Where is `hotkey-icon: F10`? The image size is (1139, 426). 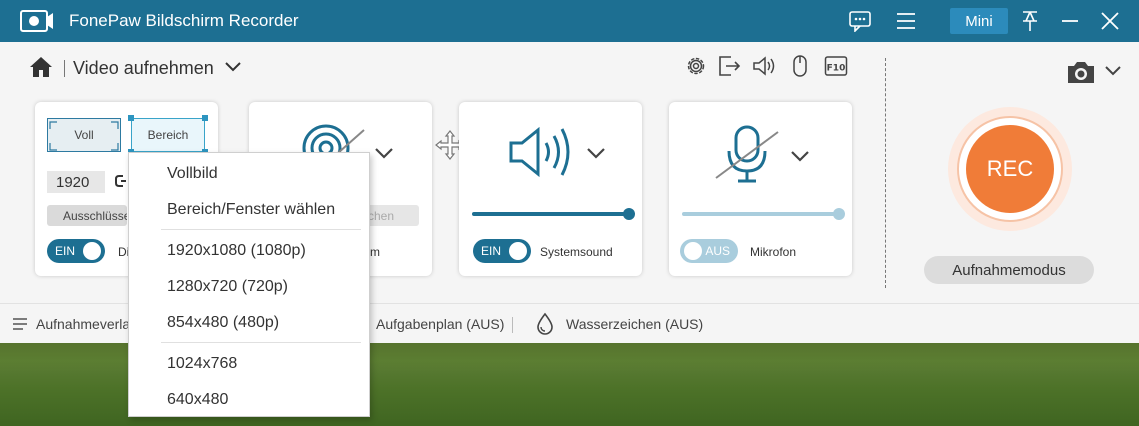 hotkey-icon: F10 is located at coordinates (836, 66).